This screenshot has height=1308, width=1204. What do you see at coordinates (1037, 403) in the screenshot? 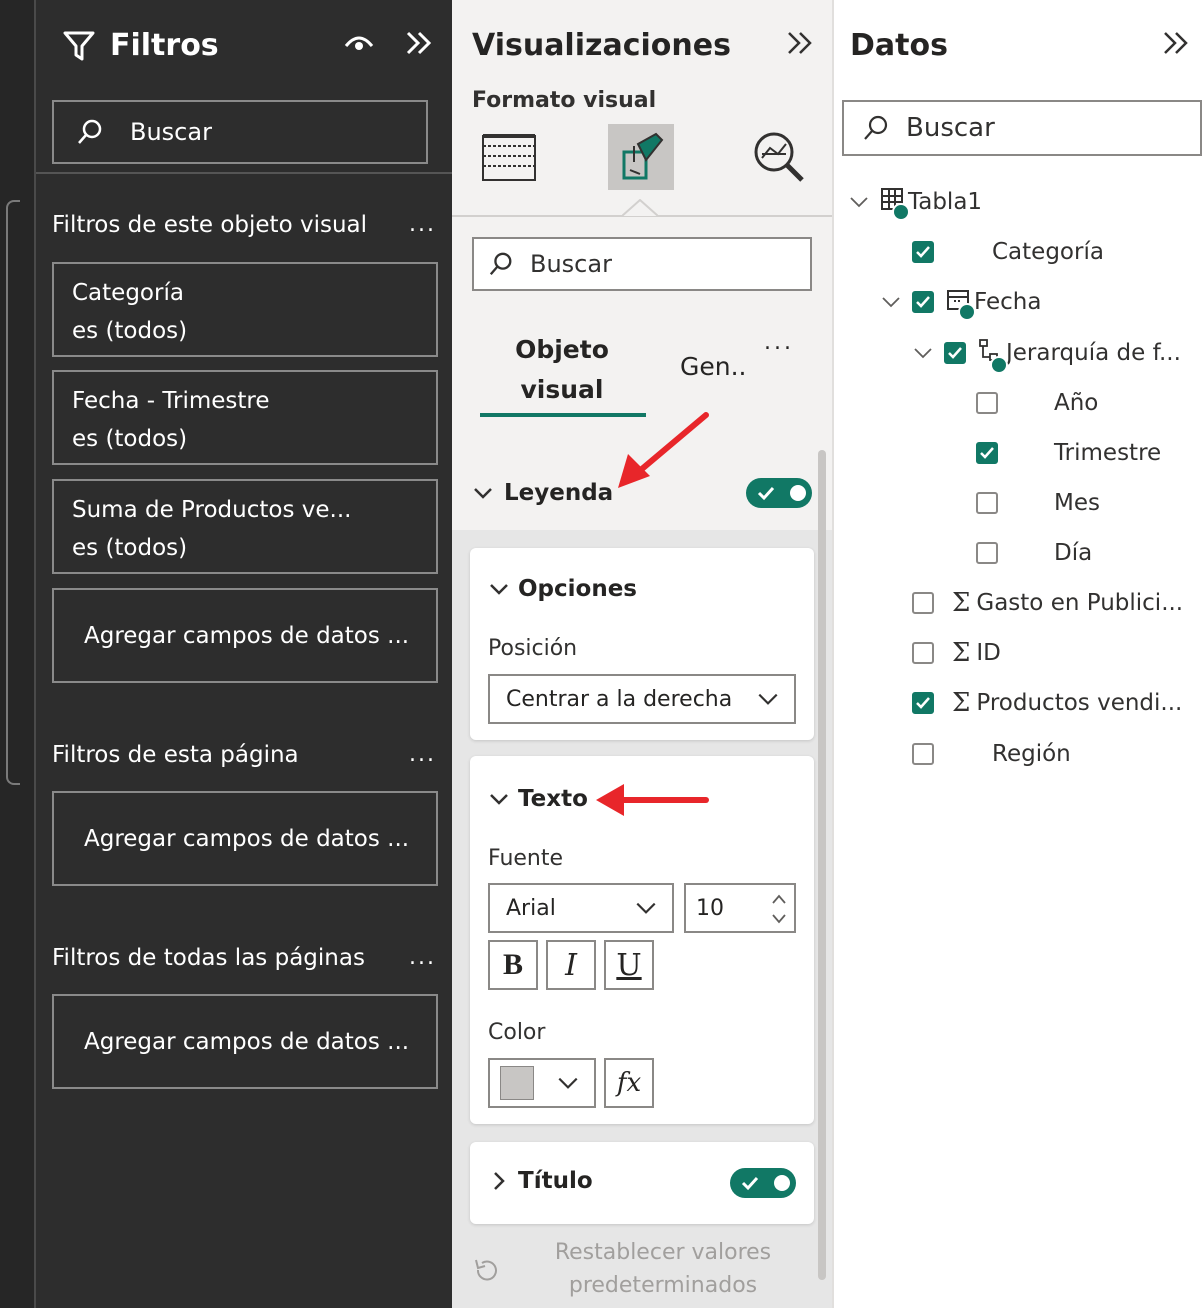
I see `field-anio: Año` at bounding box center [1037, 403].